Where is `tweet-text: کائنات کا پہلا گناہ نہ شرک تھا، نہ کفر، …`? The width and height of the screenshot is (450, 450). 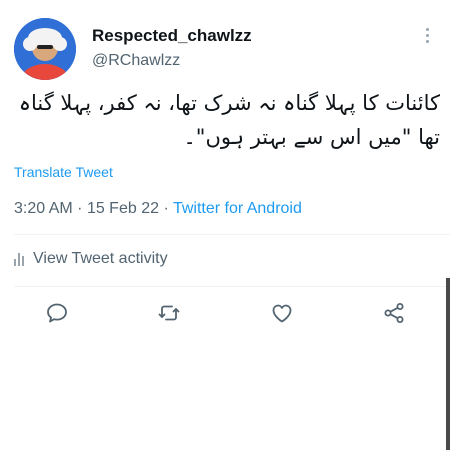 tweet-text: کائنات کا پہلا گناہ نہ شرک تھا، نہ کفر، … is located at coordinates (229, 120).